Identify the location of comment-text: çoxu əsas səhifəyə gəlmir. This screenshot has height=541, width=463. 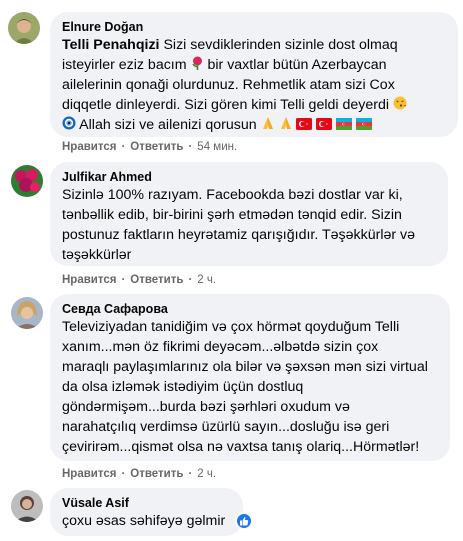
(146, 521).